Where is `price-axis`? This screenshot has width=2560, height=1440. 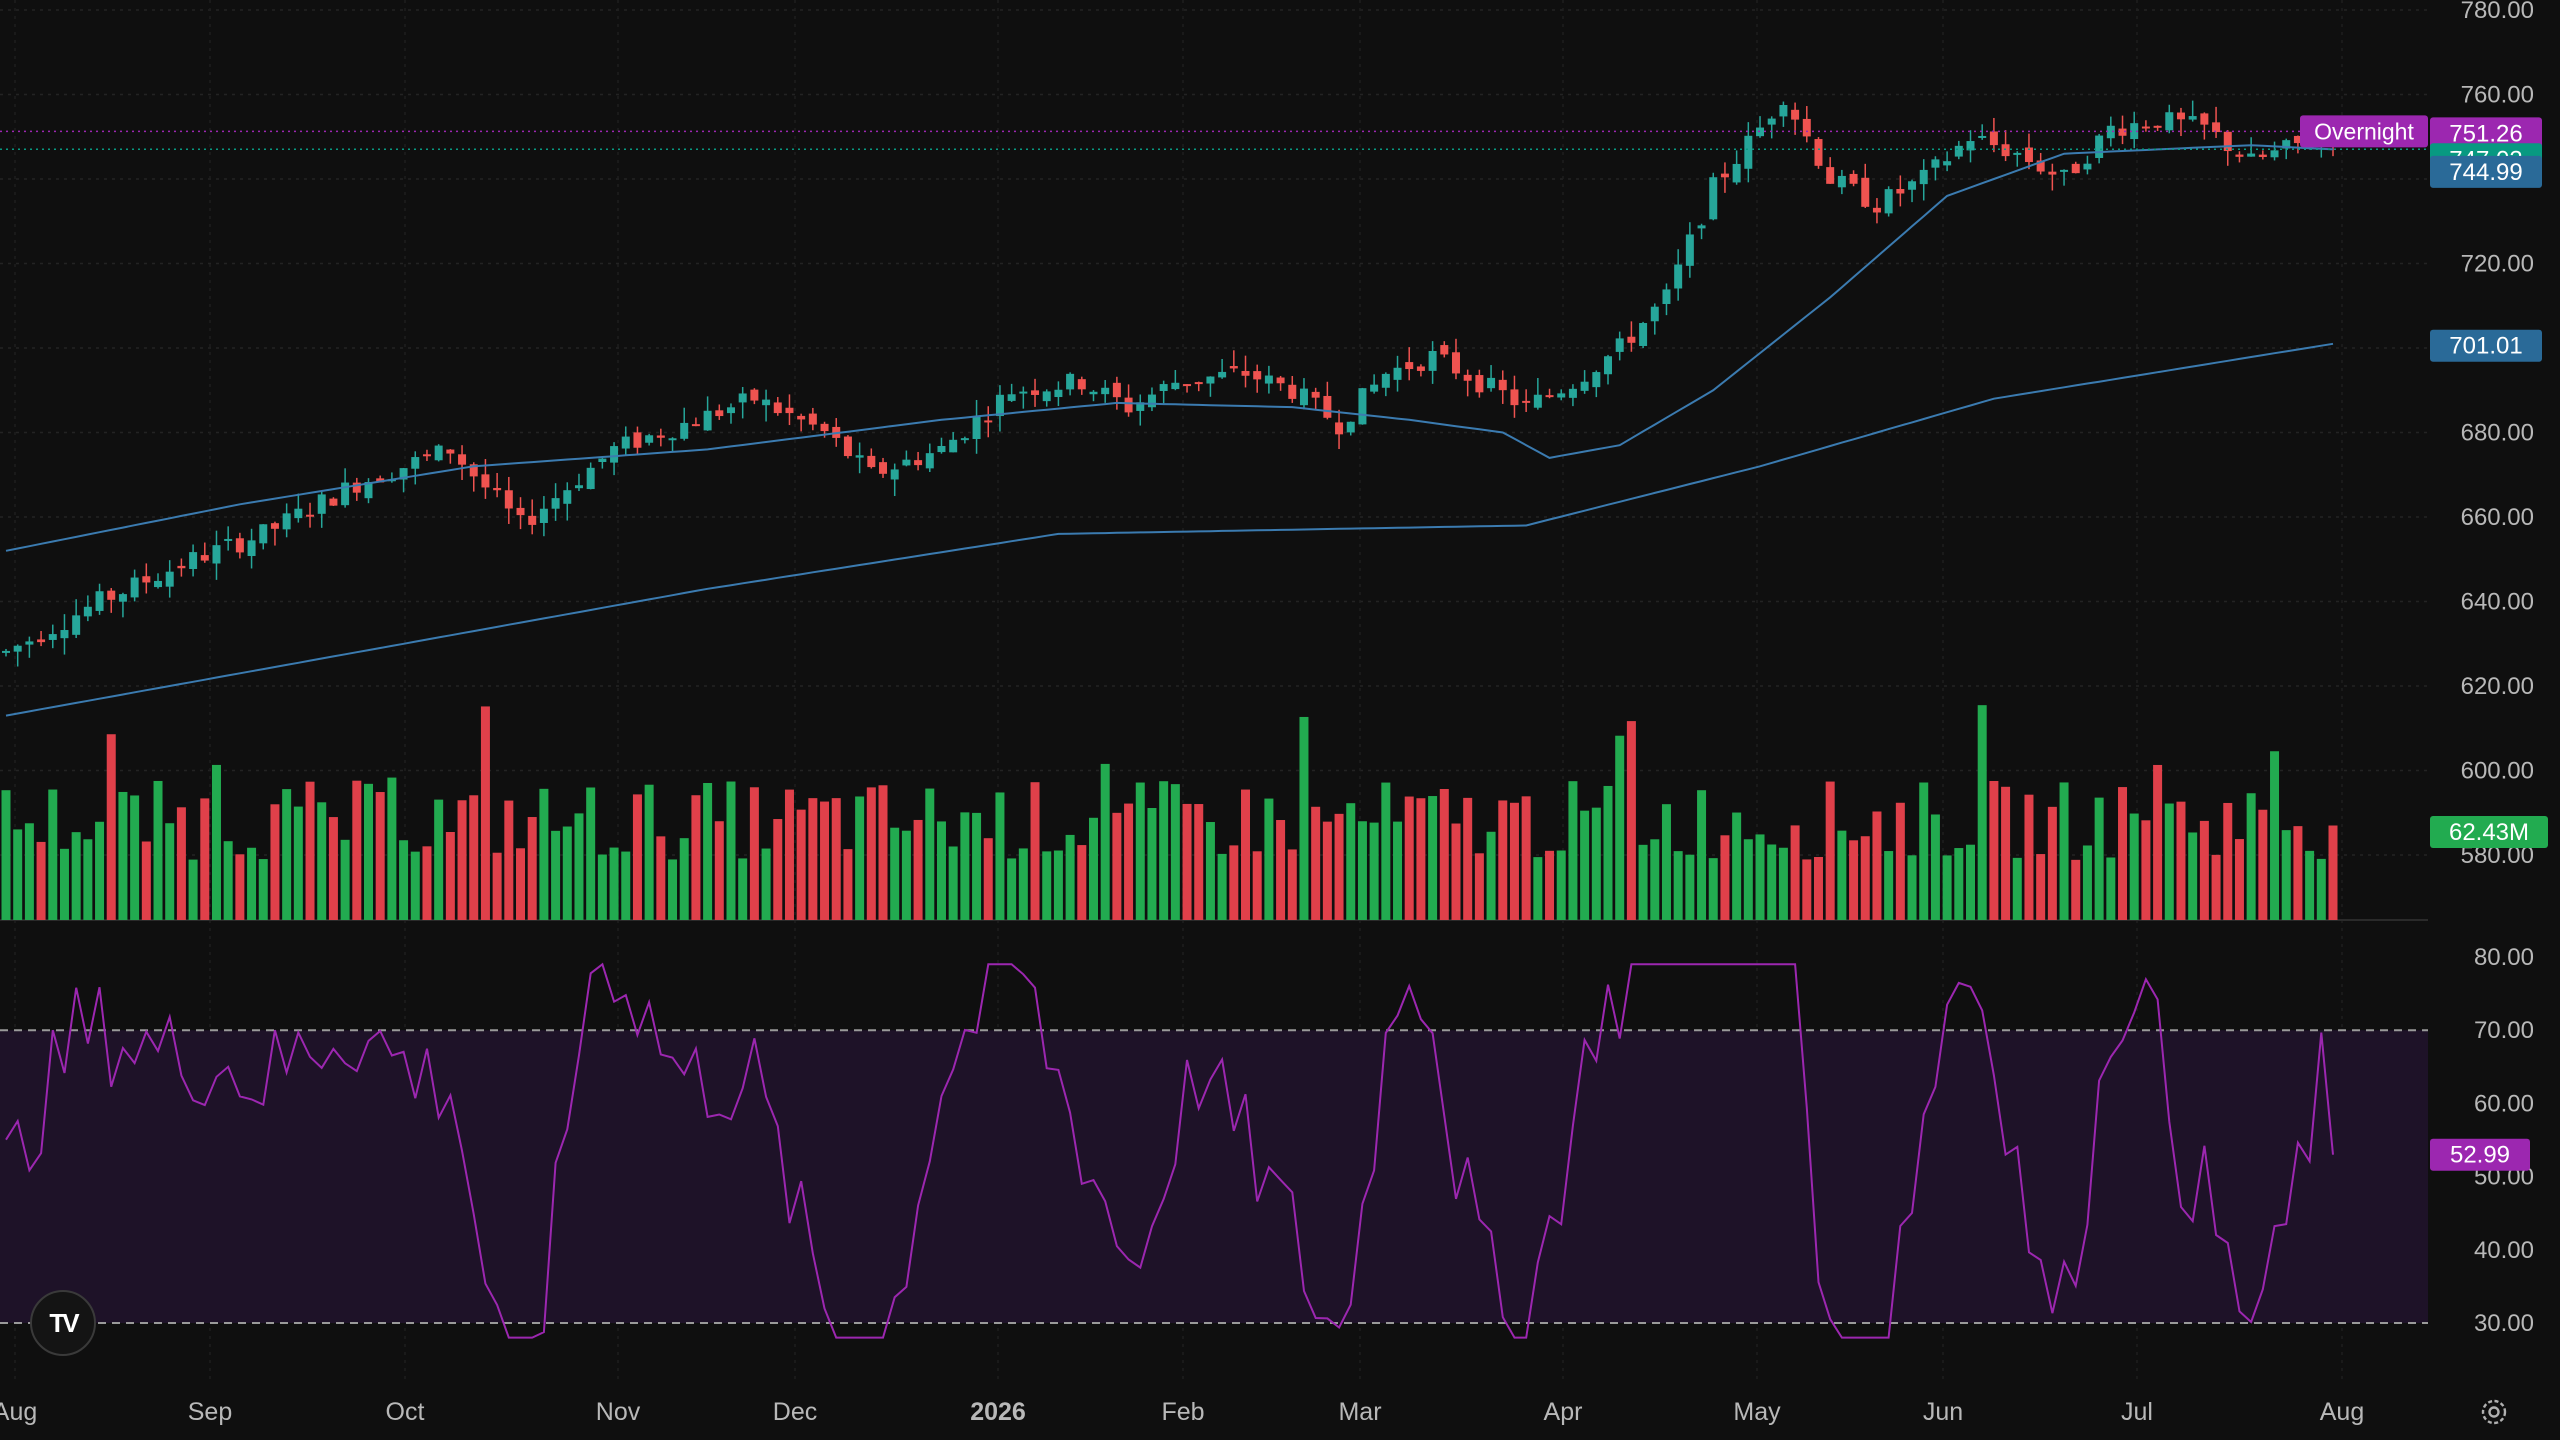 price-axis is located at coordinates (2494, 720).